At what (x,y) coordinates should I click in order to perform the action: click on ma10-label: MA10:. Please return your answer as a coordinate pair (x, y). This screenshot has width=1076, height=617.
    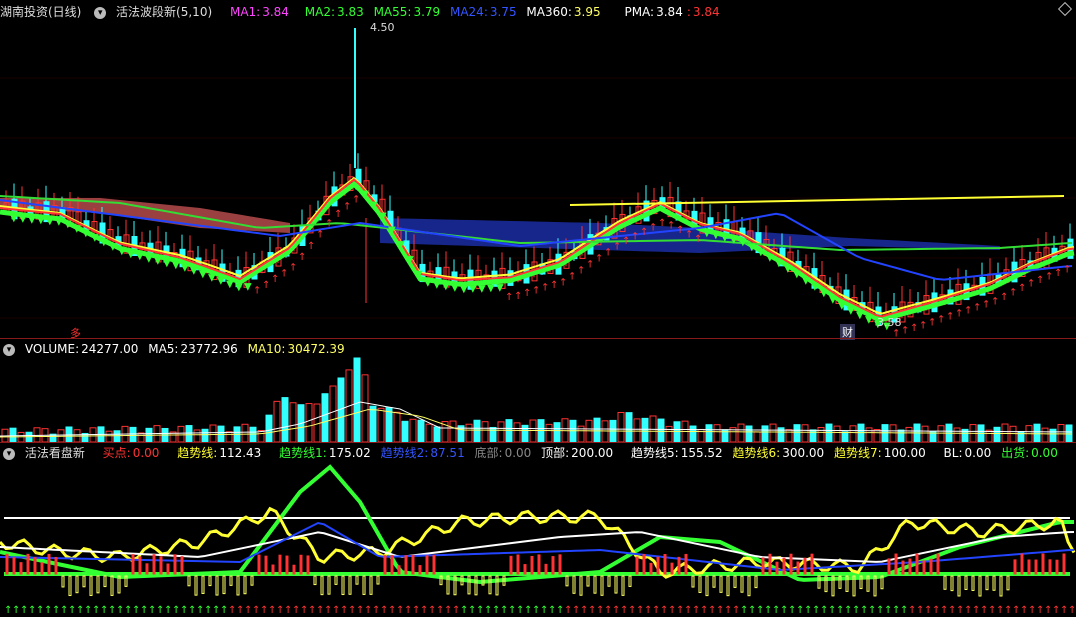
    Looking at the image, I should click on (266, 349).